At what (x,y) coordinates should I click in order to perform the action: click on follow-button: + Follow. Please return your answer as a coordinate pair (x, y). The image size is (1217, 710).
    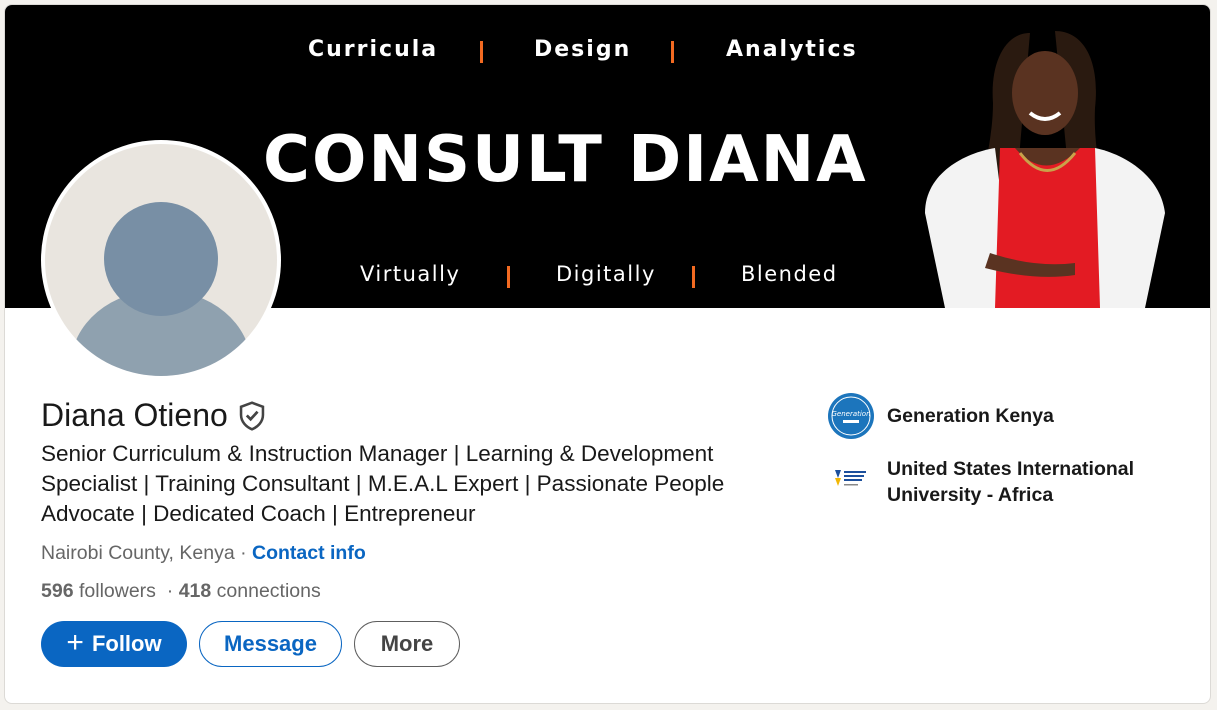
    Looking at the image, I should click on (114, 644).